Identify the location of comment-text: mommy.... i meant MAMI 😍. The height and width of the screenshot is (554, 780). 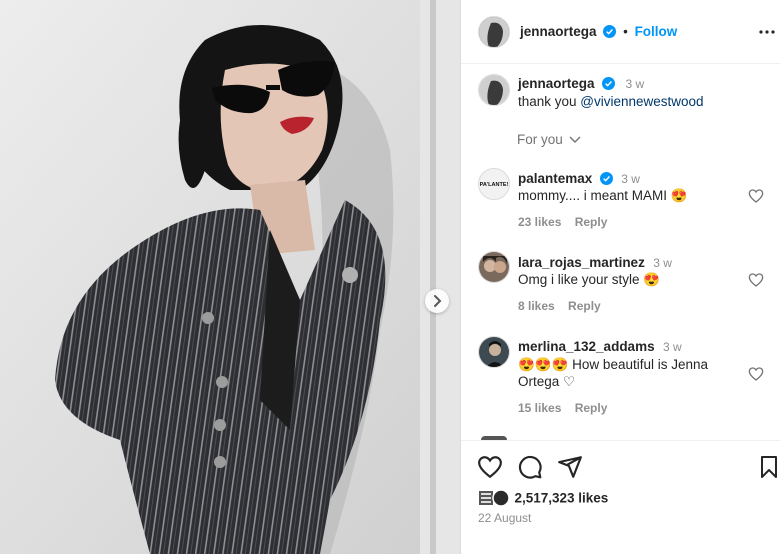
(603, 195).